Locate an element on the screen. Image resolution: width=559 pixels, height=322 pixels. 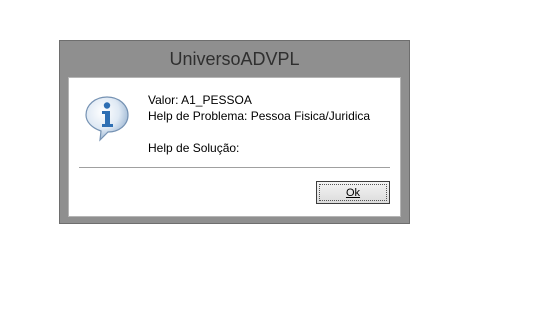
valor-line: Valor: A1_PESSOA is located at coordinates (200, 100).